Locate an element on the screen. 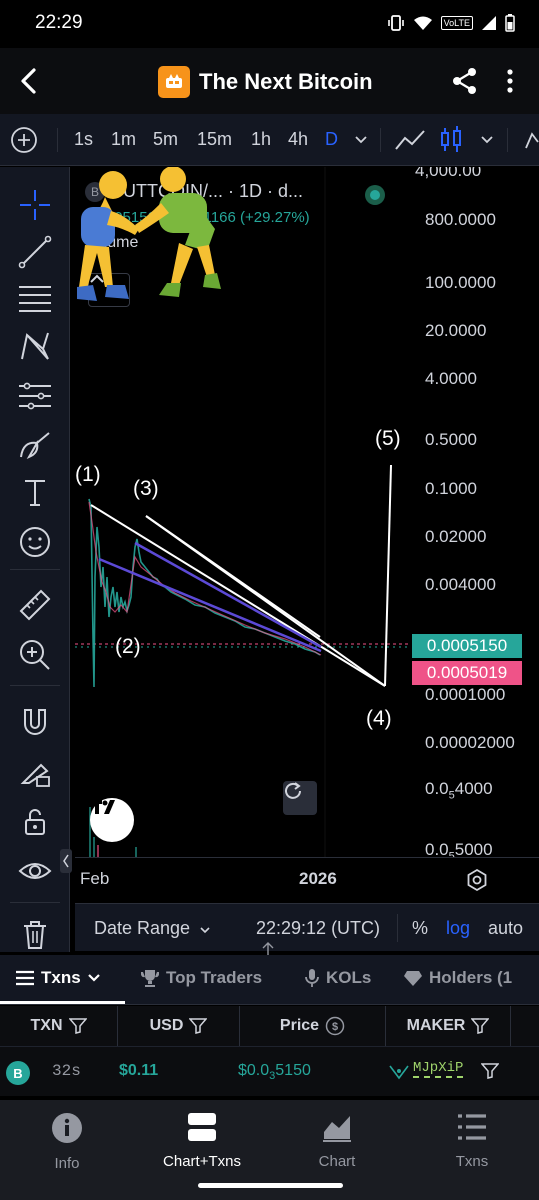 This screenshot has width=539, height=1200. chart-txns-icon is located at coordinates (202, 1127).